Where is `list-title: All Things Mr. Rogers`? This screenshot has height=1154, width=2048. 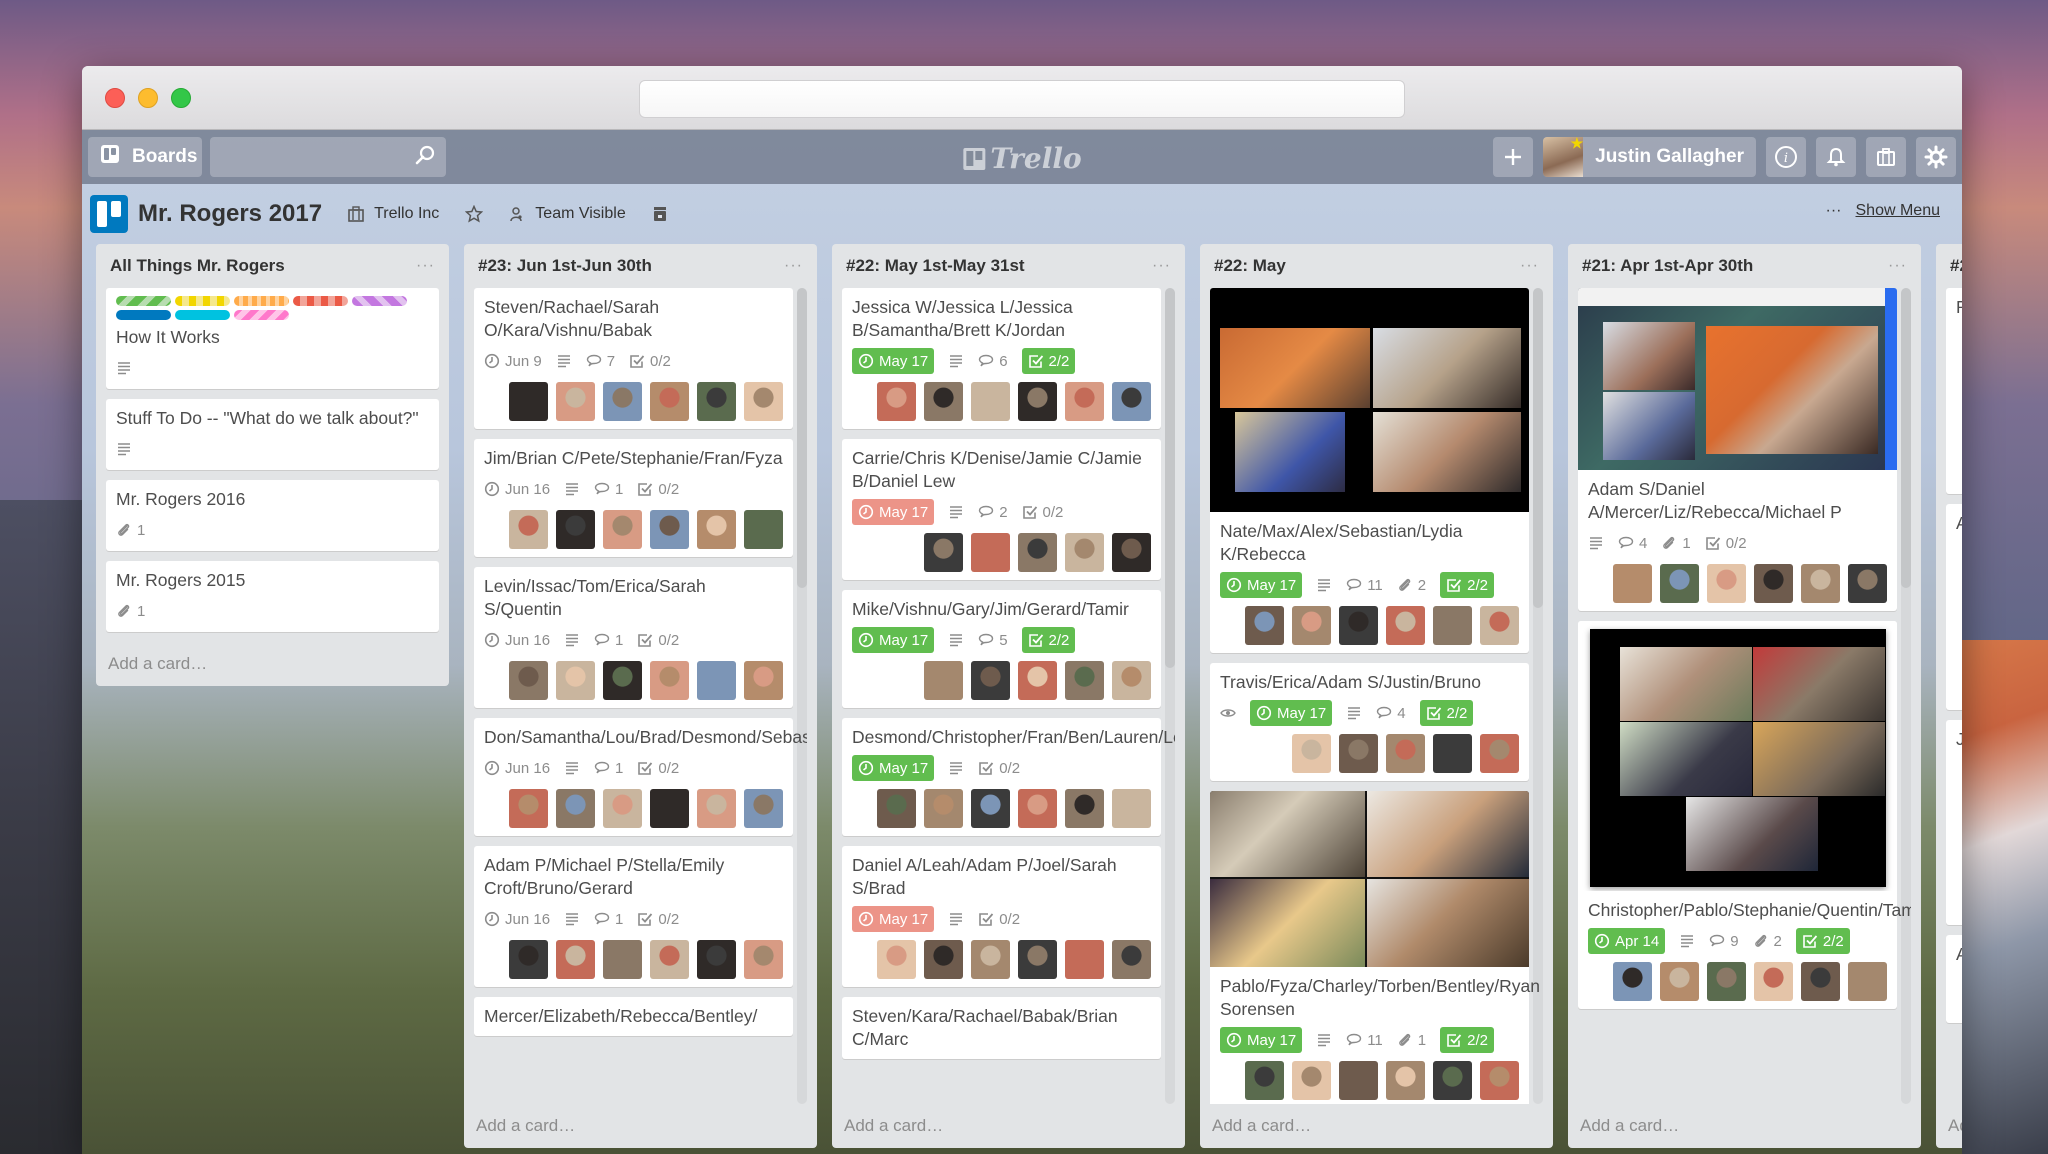
list-title: All Things Mr. Rogers is located at coordinates (197, 266).